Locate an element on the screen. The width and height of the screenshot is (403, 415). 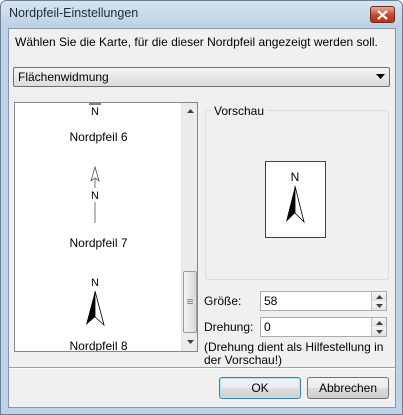
rotation-value: 0 is located at coordinates (267, 327).